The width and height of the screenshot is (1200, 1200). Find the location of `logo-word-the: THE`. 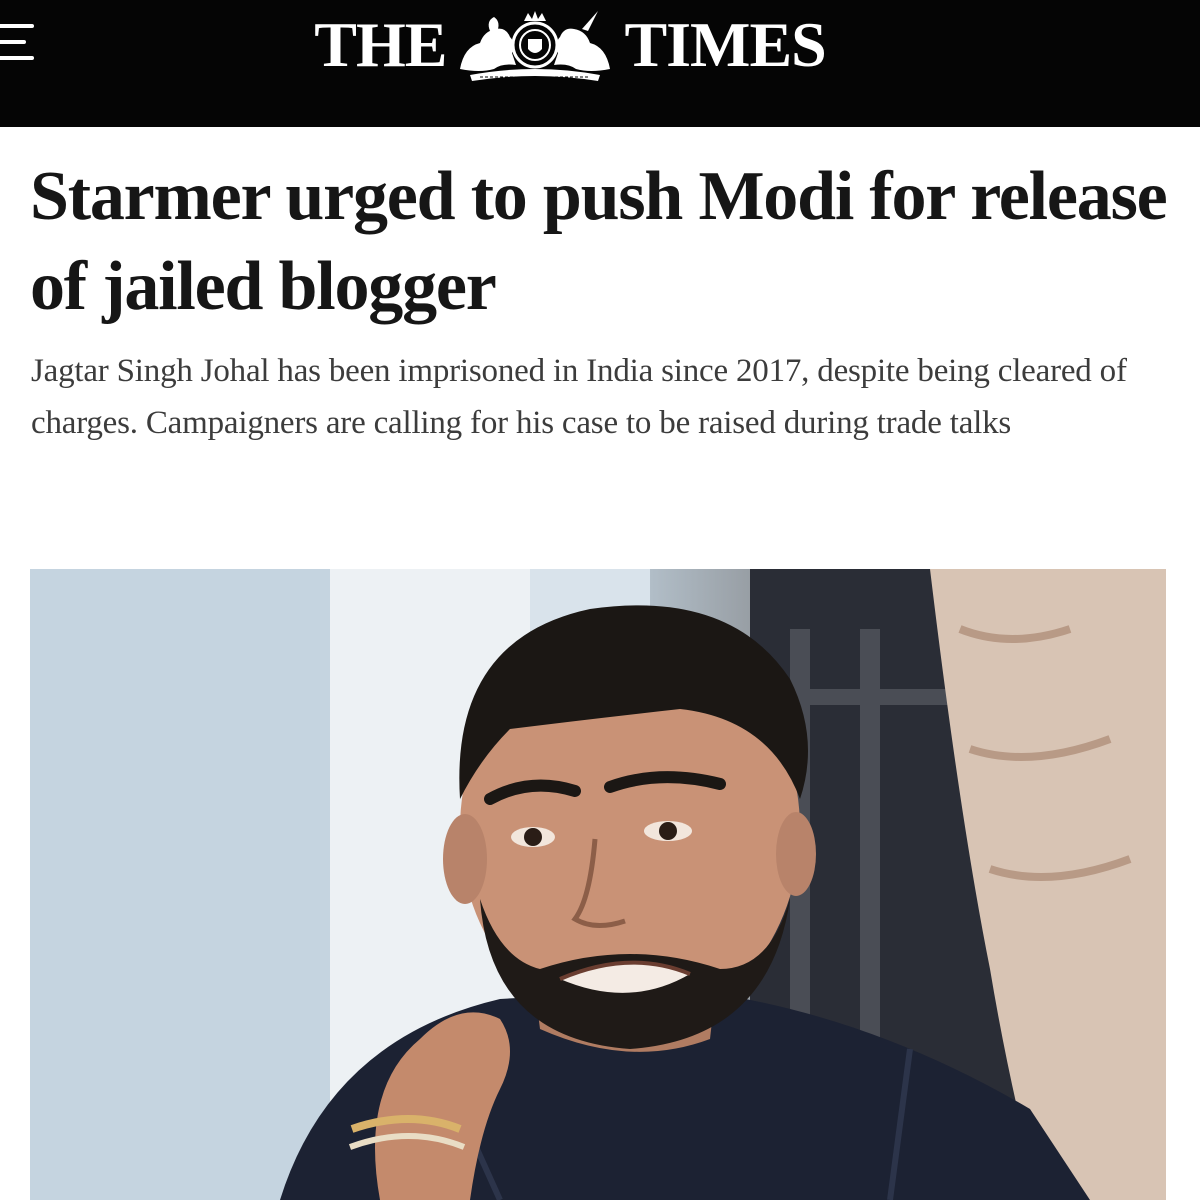

logo-word-the: THE is located at coordinates (380, 44).